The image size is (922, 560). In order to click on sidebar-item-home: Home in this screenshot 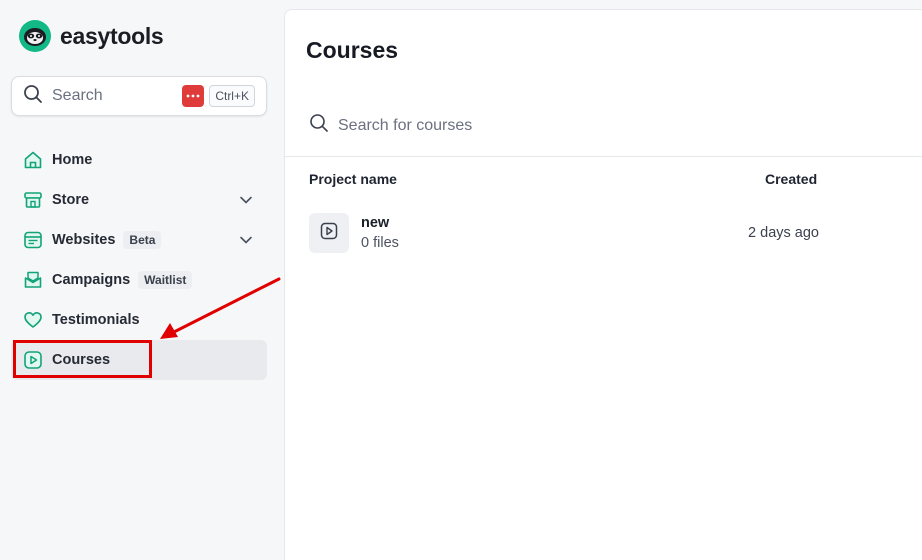, I will do `click(139, 160)`.